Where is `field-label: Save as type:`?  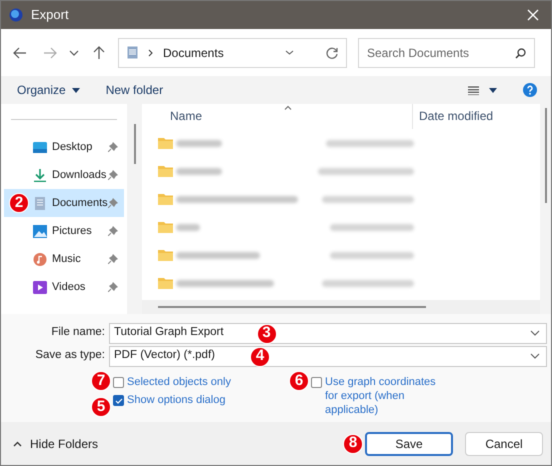
field-label: Save as type: is located at coordinates (70, 356).